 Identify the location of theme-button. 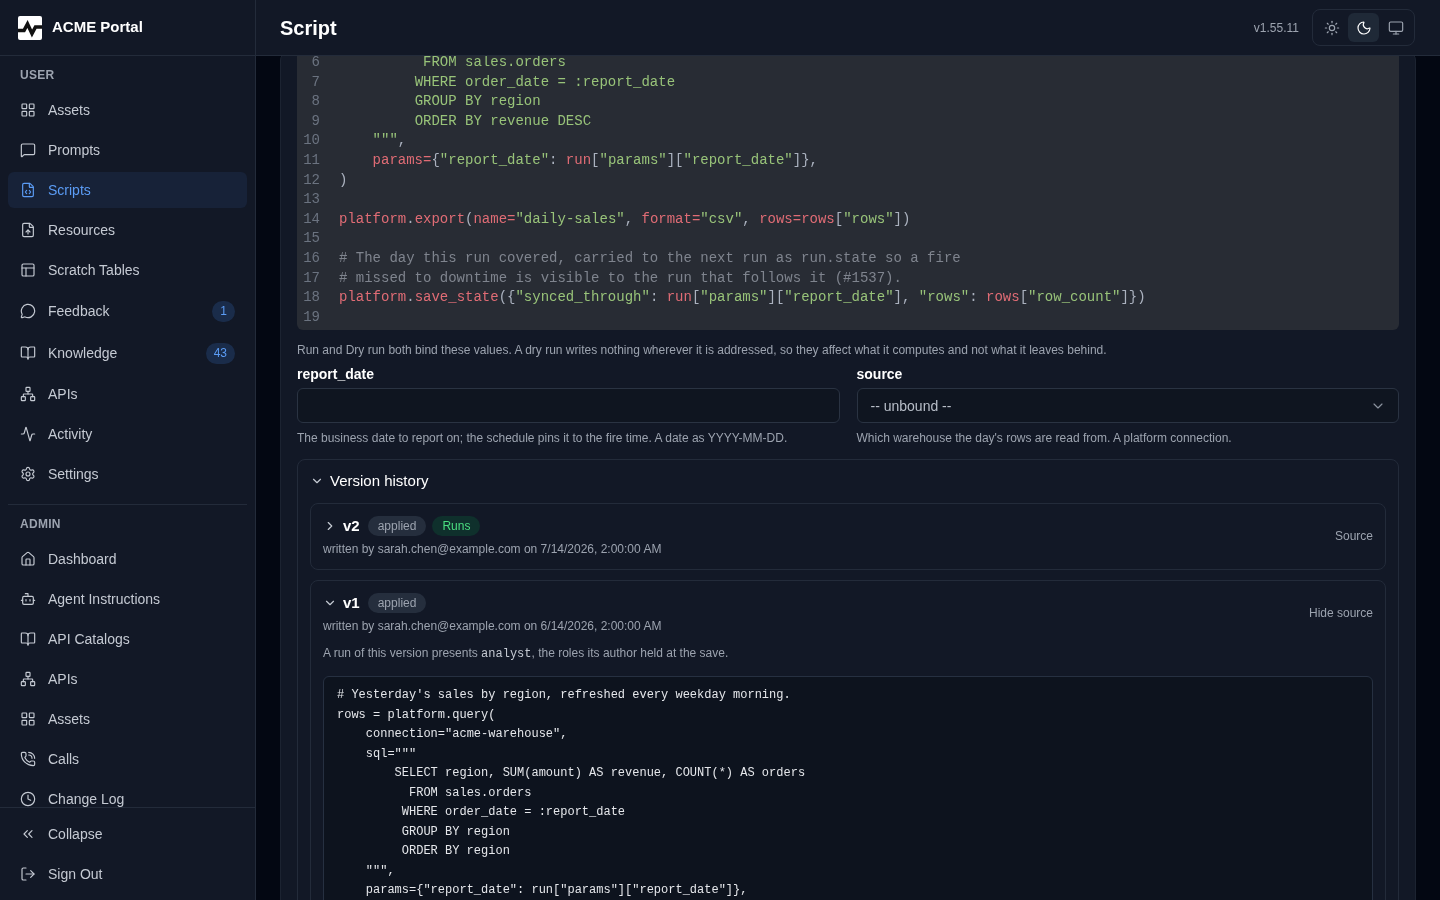
(1363, 27).